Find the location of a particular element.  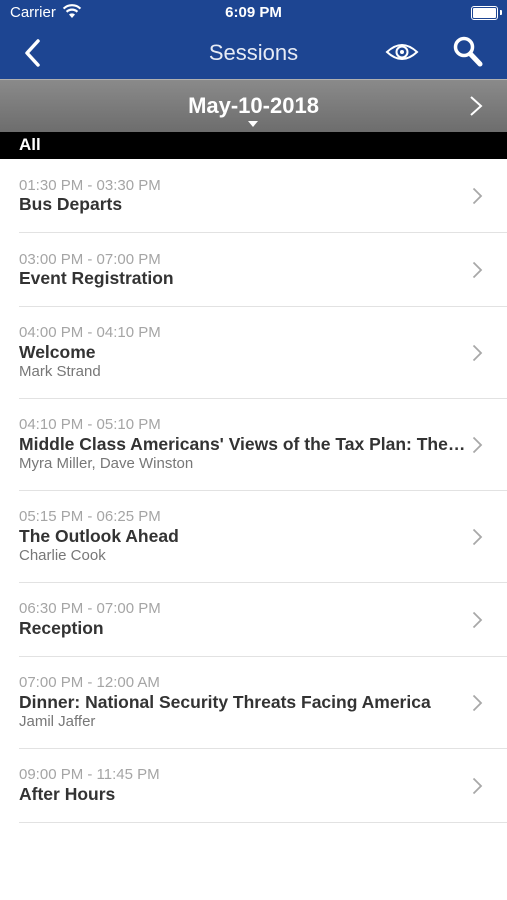

session-time: 03:00 PM - 07:00 PM is located at coordinates (90, 259).